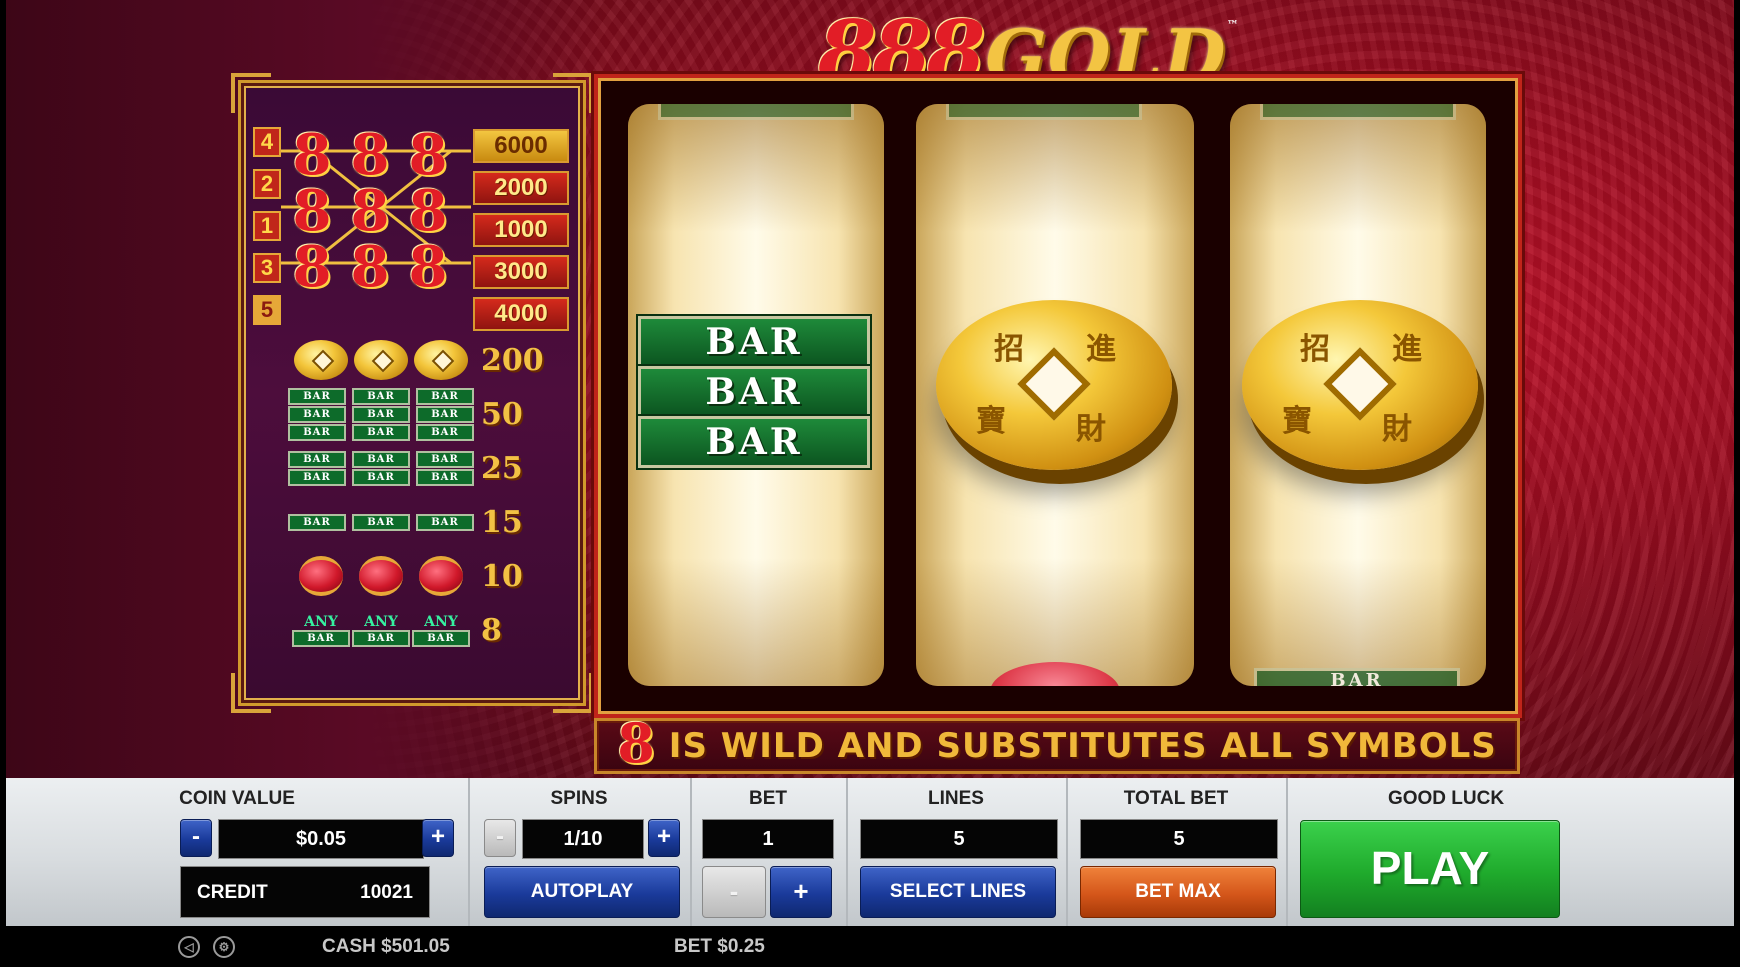  I want to click on payline-payout: 4000, so click(521, 314).